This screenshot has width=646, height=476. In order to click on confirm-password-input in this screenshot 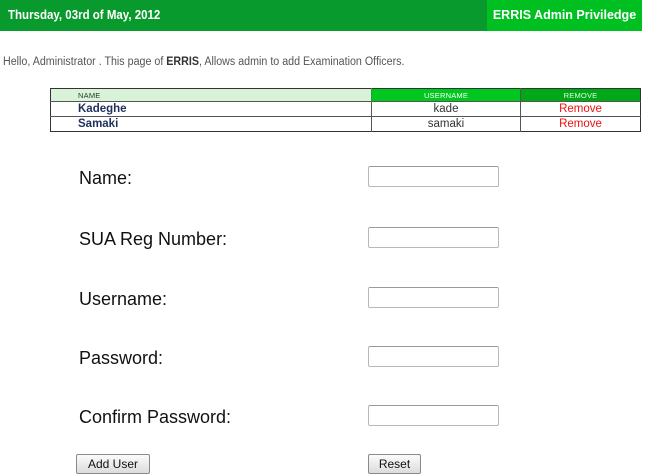, I will do `click(433, 415)`.